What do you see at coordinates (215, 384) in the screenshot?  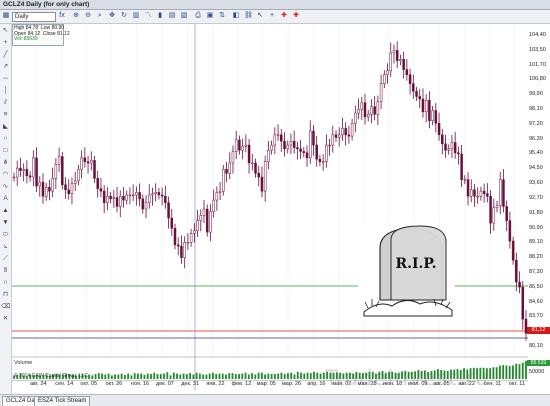 I see `date-axis-label: янв. 22` at bounding box center [215, 384].